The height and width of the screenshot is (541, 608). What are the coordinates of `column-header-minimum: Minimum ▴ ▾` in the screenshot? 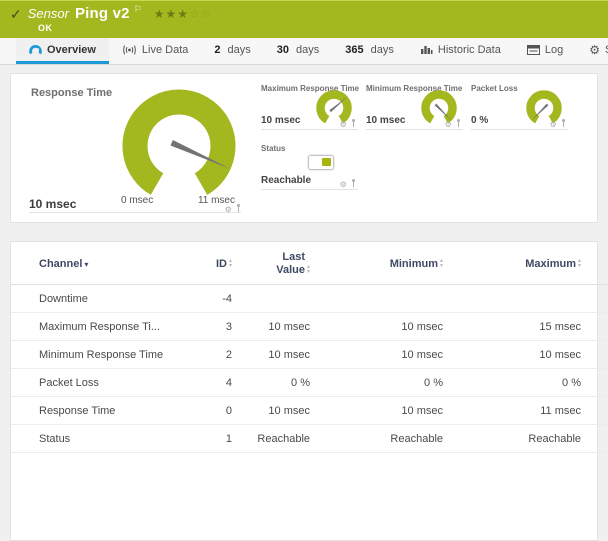 It's located at (380, 263).